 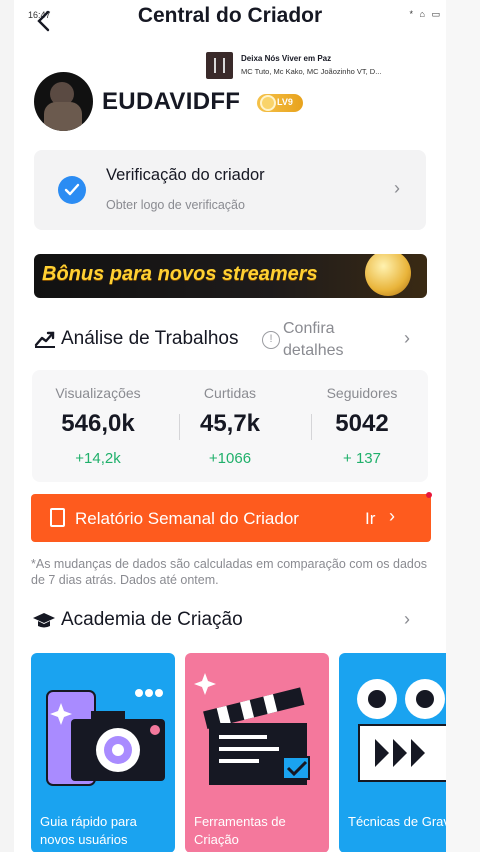 What do you see at coordinates (362, 458) in the screenshot?
I see `stat-change: + 137` at bounding box center [362, 458].